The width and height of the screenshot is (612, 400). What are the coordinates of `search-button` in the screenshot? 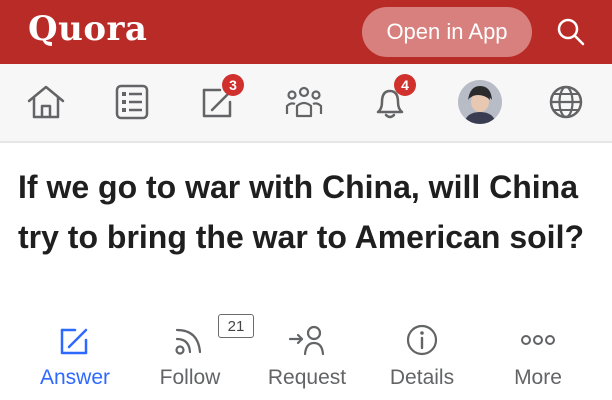 It's located at (571, 32).